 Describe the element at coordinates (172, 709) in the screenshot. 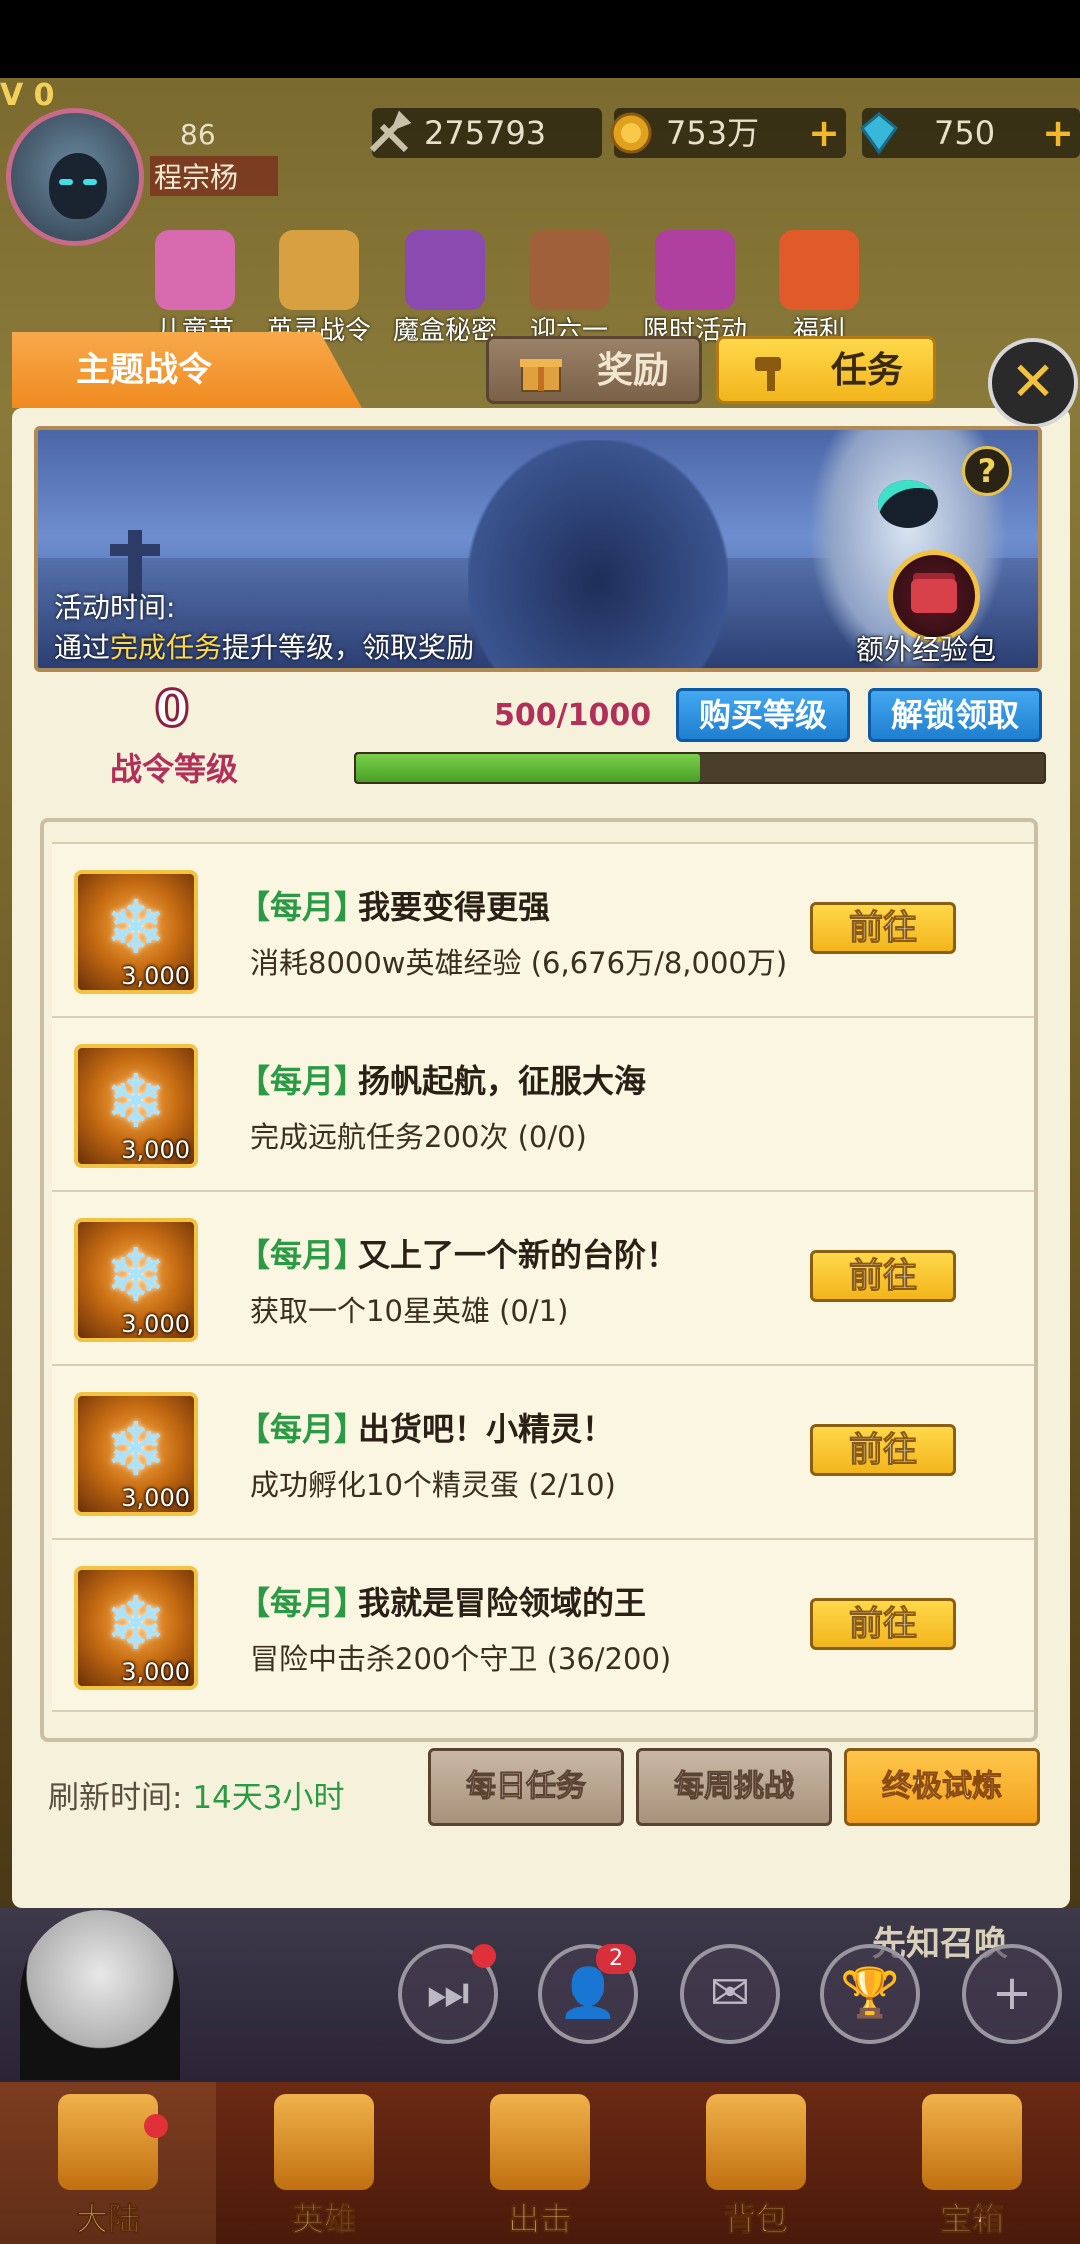

I see `pass-level-value: 0` at that location.